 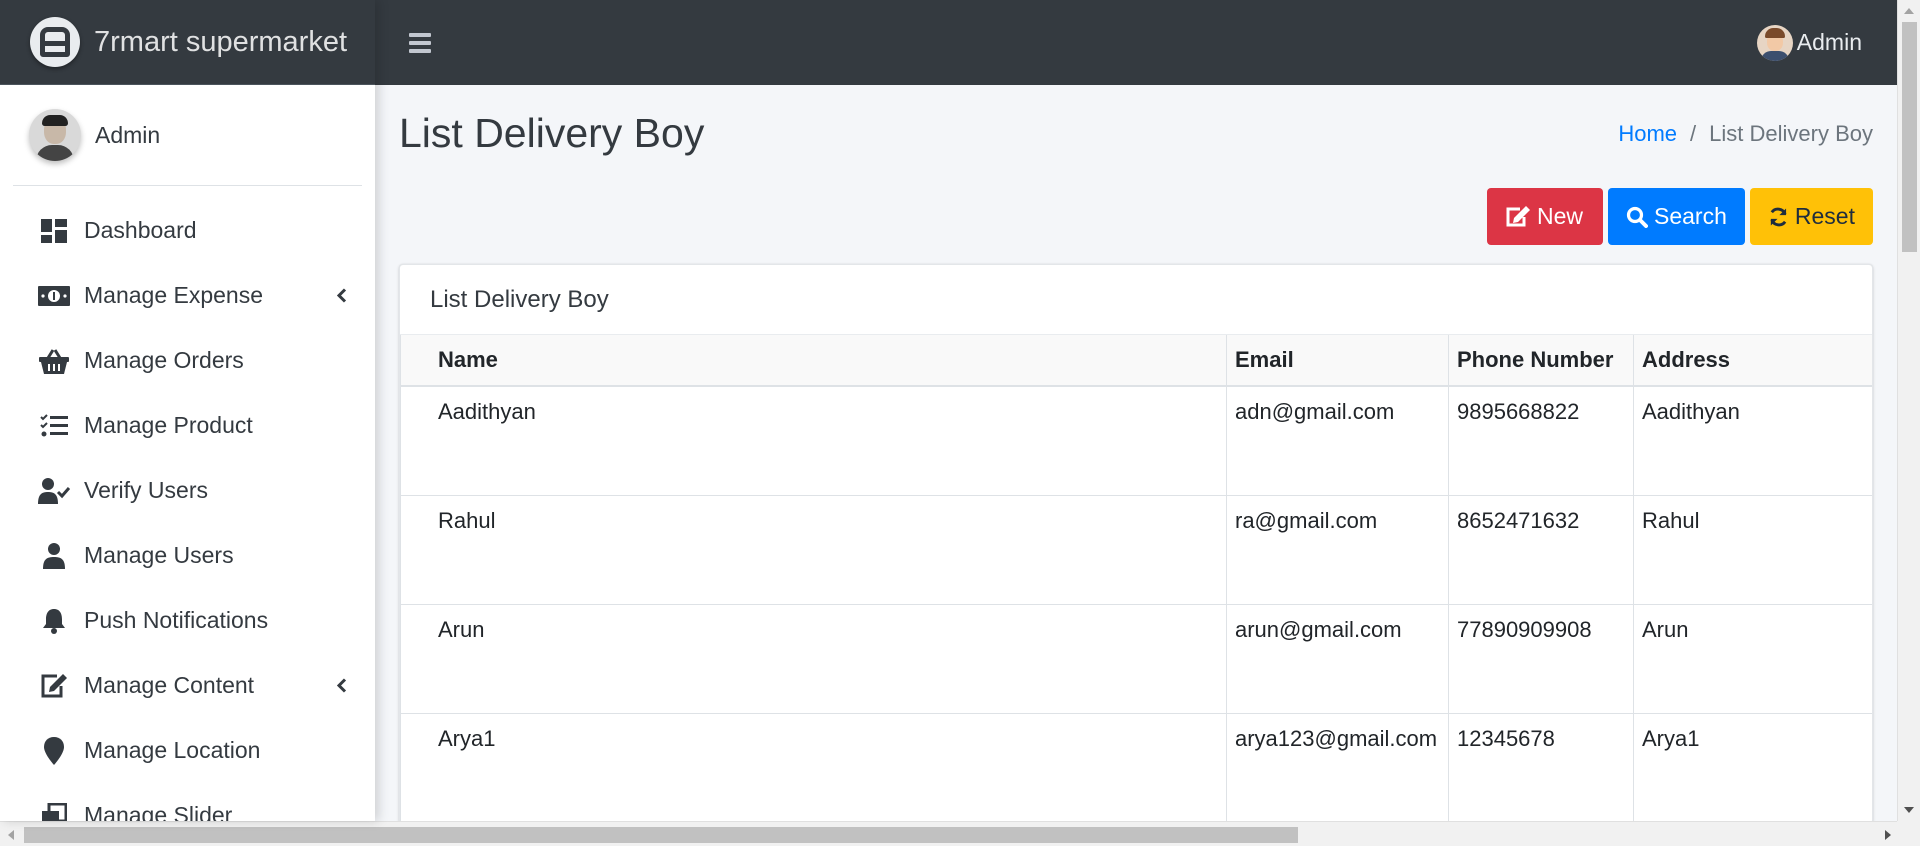 I want to click on sidebar-item-manage-users: Manage Users, so click(x=187, y=555).